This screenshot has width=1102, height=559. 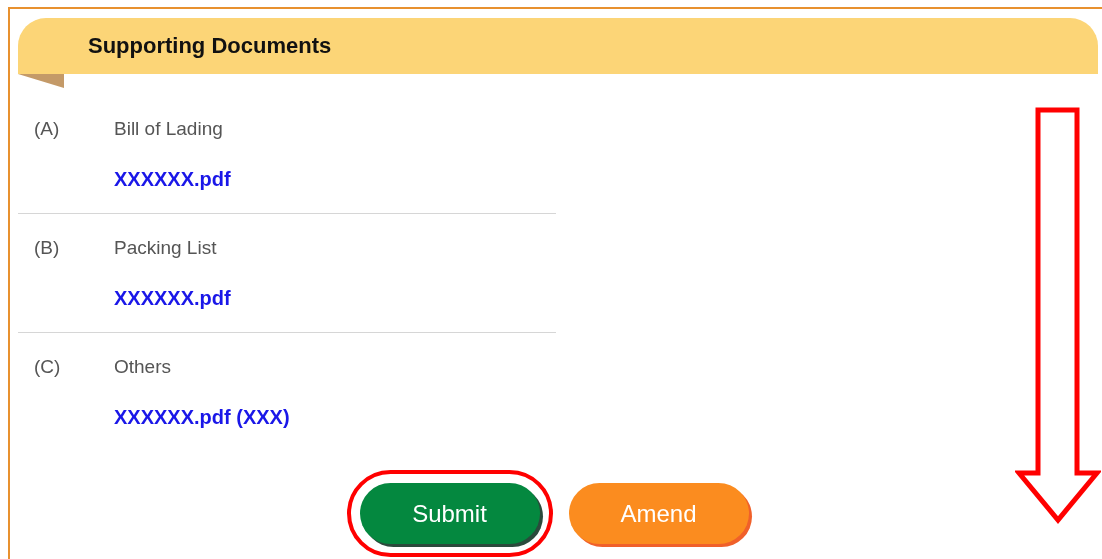 I want to click on ribbon-fold-icon, so click(x=41, y=81).